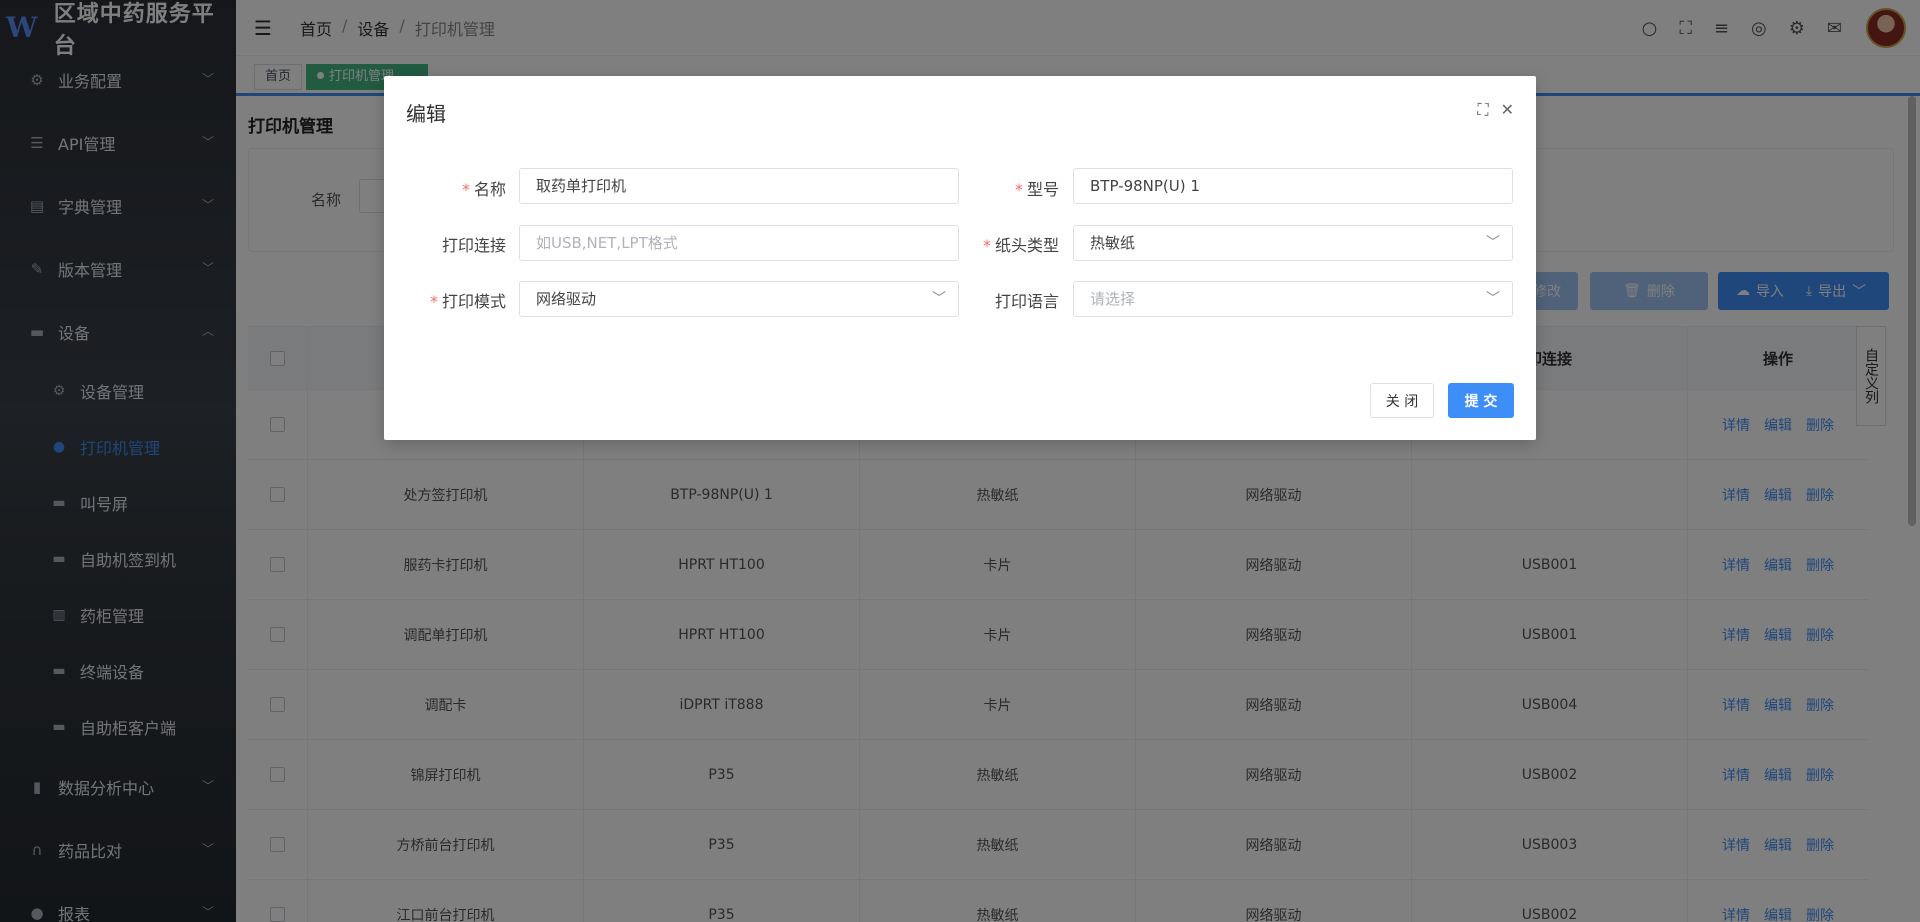 The image size is (1920, 922). I want to click on paper-type-select: 热敏纸 ﹀, so click(1293, 243).